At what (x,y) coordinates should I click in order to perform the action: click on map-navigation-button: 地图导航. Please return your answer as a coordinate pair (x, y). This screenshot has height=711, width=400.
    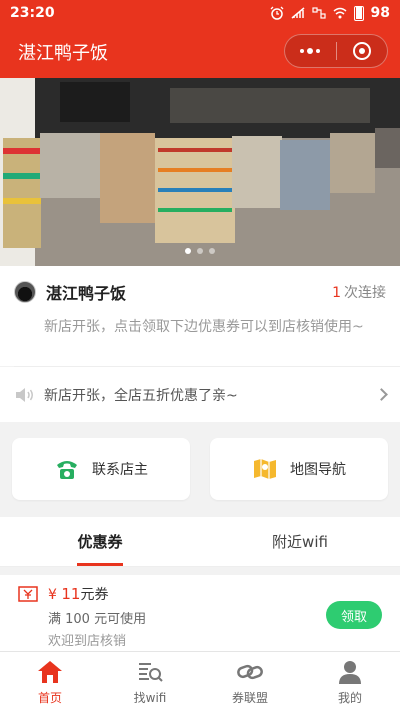
    Looking at the image, I should click on (299, 469).